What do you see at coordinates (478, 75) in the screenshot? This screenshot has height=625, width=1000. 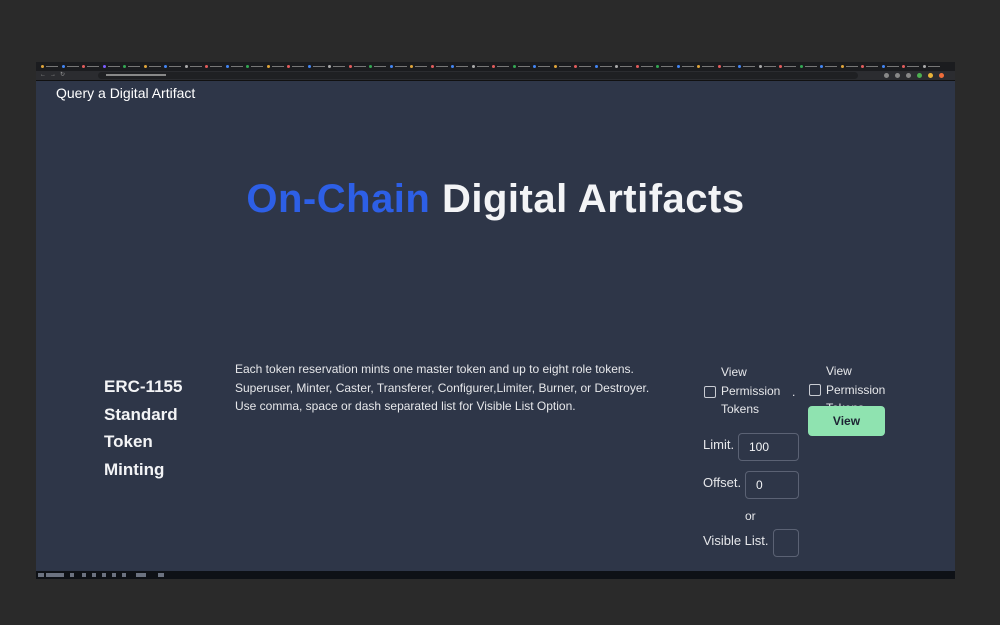 I see `url-field` at bounding box center [478, 75].